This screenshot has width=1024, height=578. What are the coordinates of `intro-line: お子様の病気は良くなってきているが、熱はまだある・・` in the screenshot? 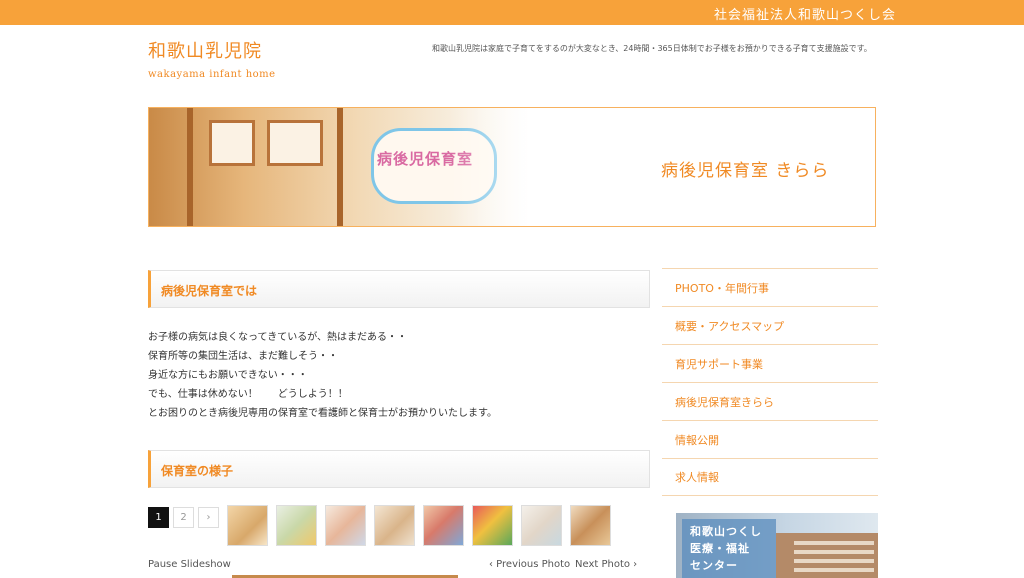 It's located at (277, 337).